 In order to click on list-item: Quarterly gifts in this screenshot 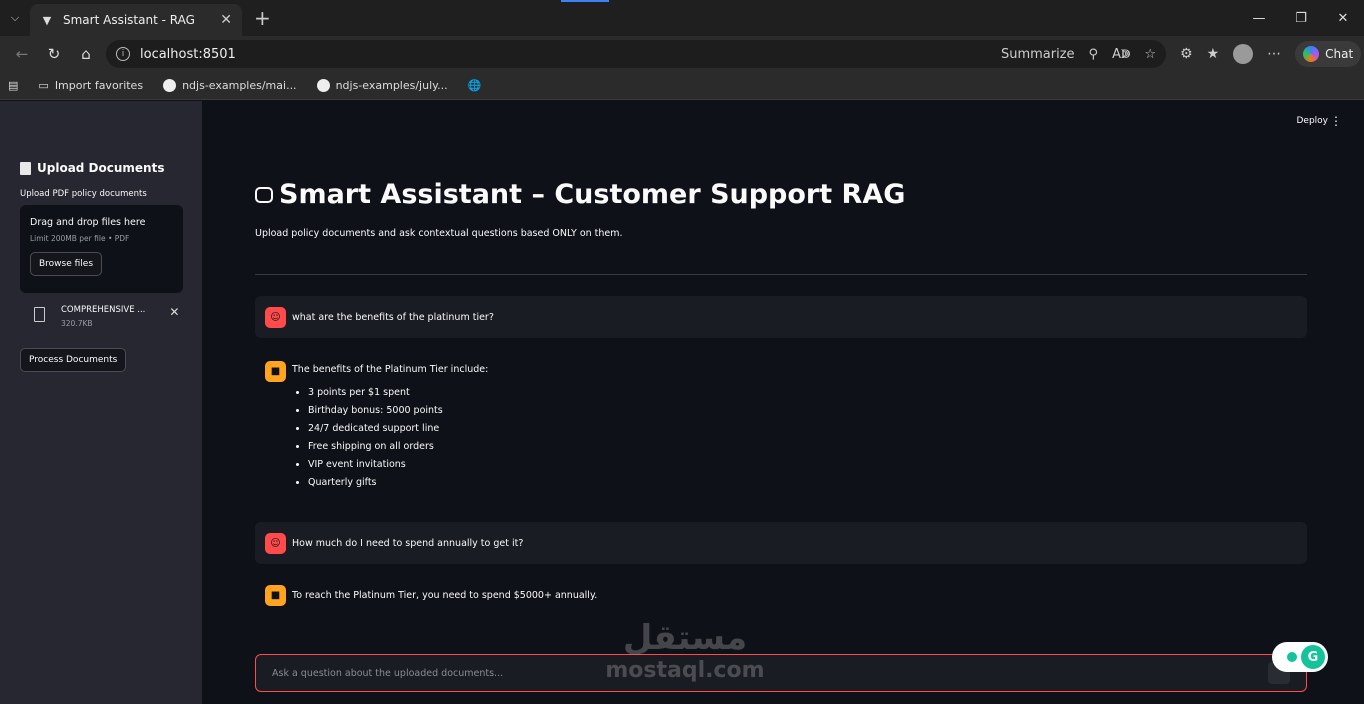, I will do `click(398, 482)`.